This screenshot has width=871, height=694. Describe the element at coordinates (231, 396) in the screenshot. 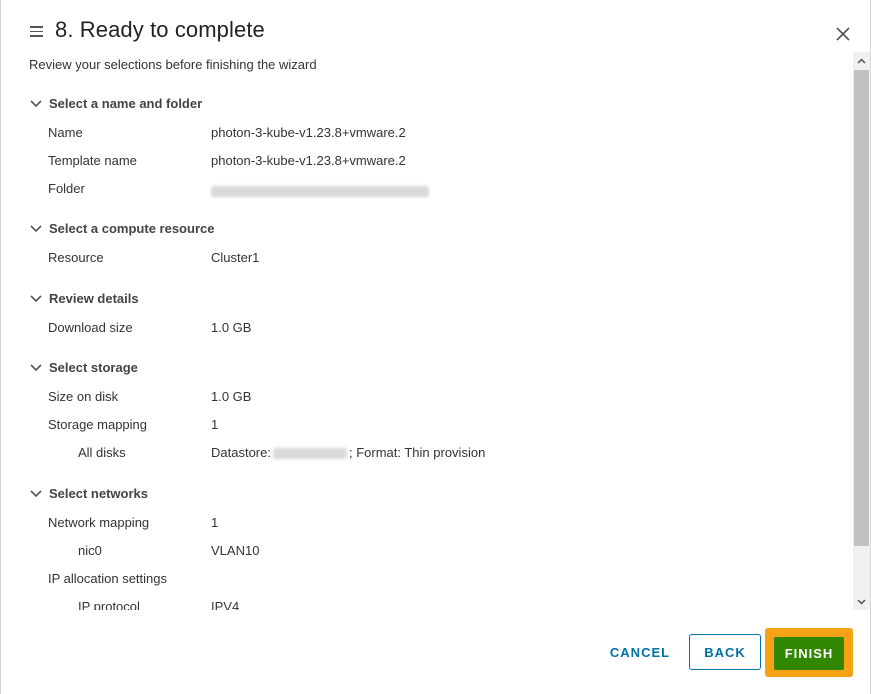

I see `size-on-disk-value: 1.0 GB` at that location.